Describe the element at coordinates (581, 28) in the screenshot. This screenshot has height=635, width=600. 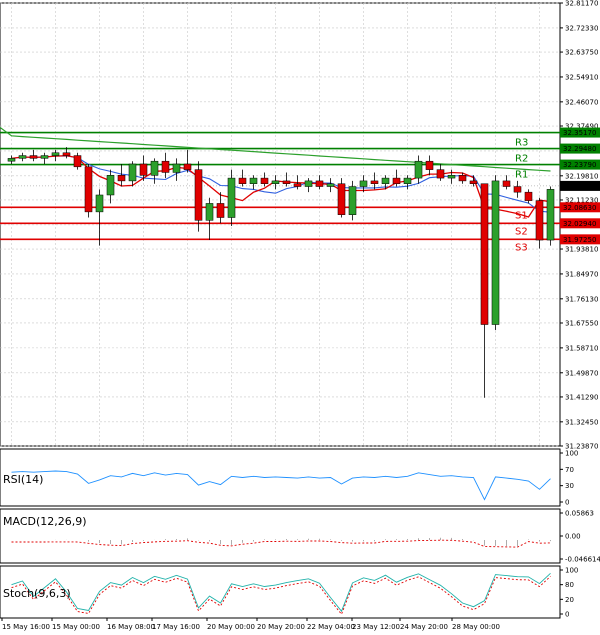
I see `y-tick-label: 32.72330` at that location.